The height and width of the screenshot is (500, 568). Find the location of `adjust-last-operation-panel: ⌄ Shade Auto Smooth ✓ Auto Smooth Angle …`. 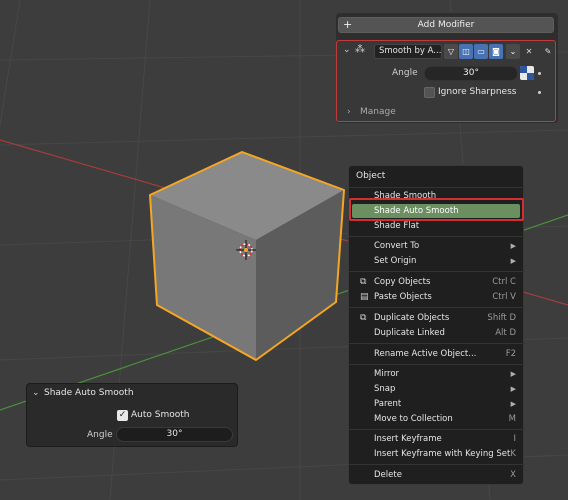

adjust-last-operation-panel: ⌄ Shade Auto Smooth ✓ Auto Smooth Angle … is located at coordinates (132, 415).